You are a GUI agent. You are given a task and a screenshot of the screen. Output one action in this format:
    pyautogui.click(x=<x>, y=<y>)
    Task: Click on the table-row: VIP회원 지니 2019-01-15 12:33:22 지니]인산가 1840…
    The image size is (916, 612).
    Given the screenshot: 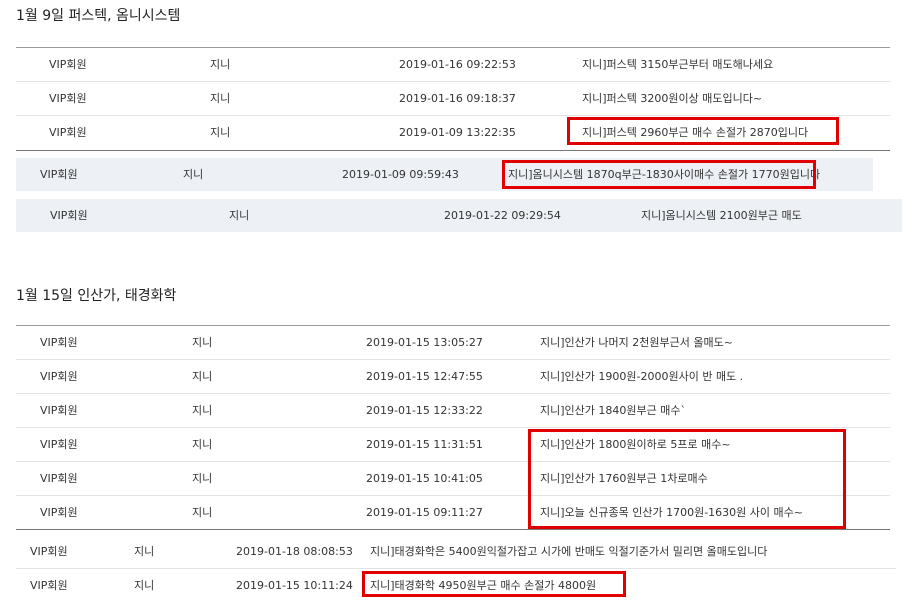 What is the action you would take?
    pyautogui.click(x=453, y=410)
    